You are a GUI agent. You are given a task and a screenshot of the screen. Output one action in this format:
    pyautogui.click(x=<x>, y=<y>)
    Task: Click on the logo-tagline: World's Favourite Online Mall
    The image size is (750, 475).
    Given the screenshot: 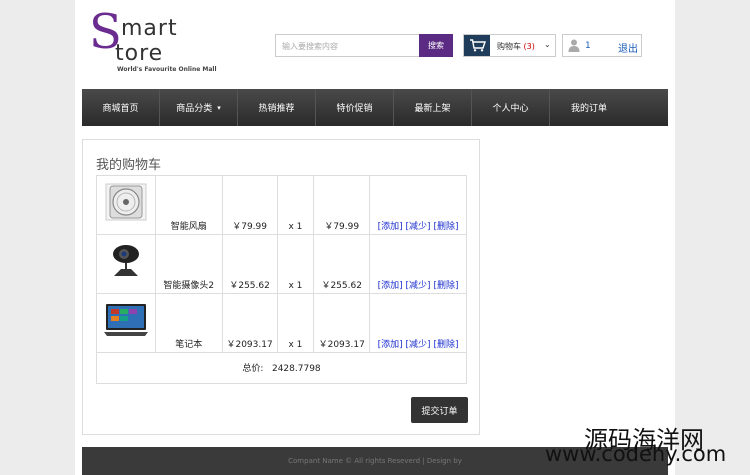 What is the action you would take?
    pyautogui.click(x=167, y=69)
    